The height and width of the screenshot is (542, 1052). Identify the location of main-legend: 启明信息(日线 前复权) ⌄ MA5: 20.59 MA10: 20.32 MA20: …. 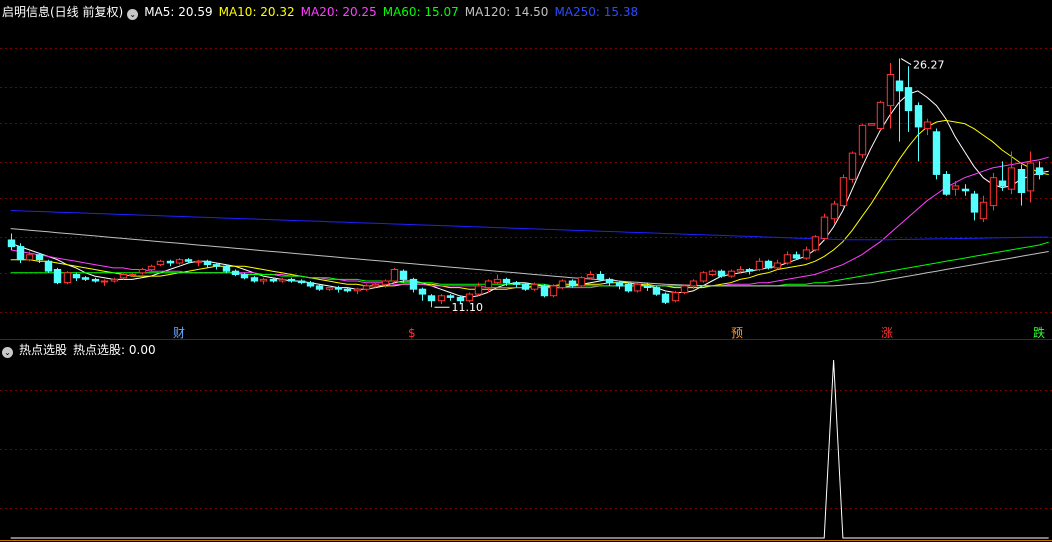
(323, 12).